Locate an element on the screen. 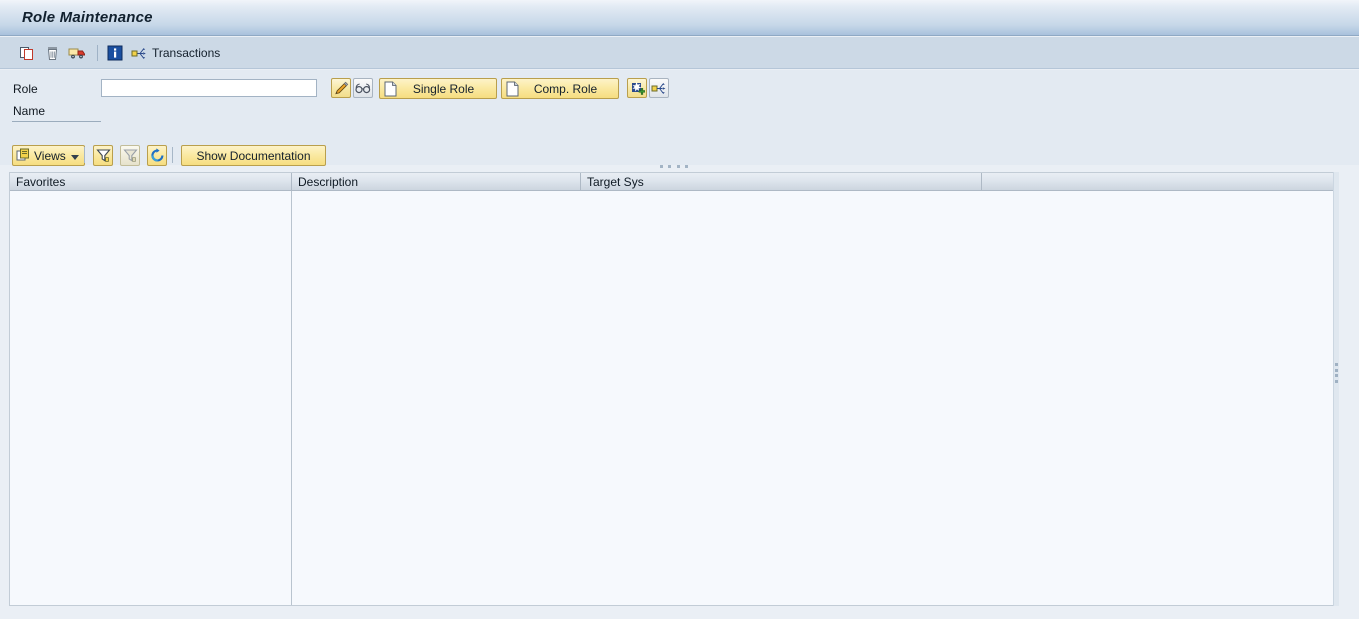 The height and width of the screenshot is (619, 1359). single-role-label: Single Role is located at coordinates (443, 88).